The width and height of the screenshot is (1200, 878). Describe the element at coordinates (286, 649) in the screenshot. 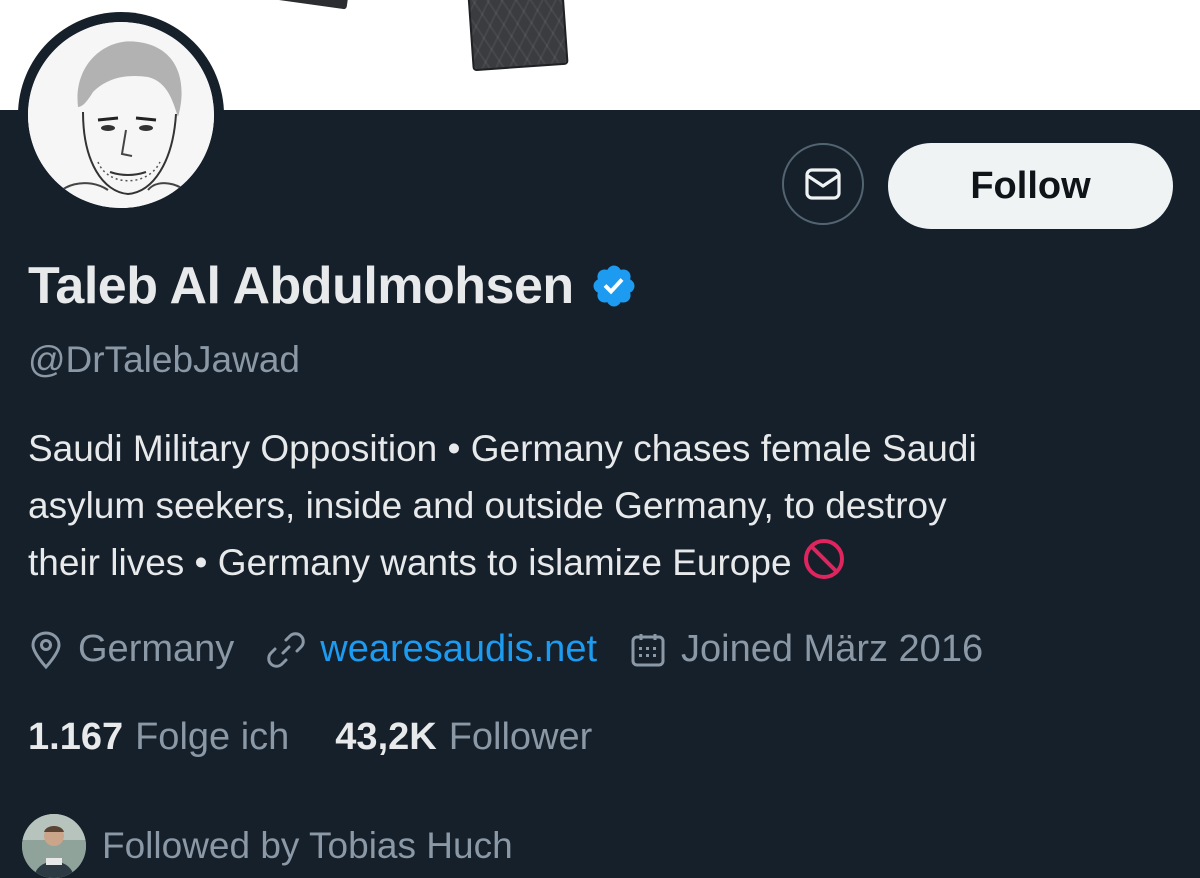

I see `link-icon` at that location.